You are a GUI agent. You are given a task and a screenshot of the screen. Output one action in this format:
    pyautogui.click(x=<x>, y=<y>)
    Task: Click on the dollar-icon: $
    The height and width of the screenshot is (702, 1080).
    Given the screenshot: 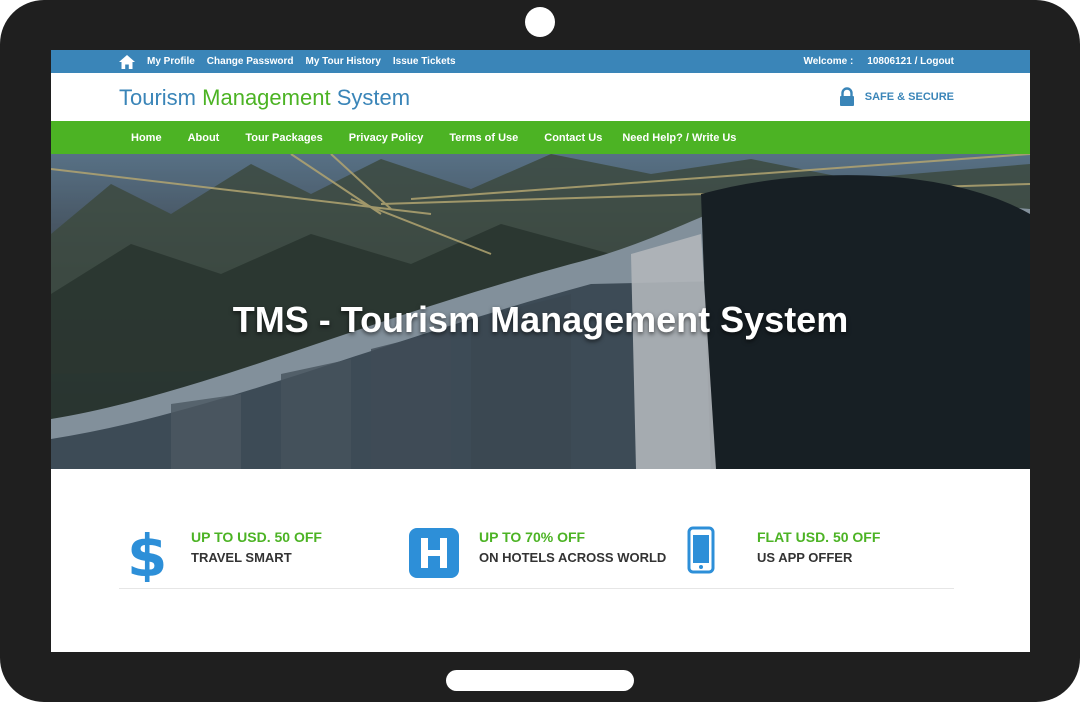 What is the action you would take?
    pyautogui.click(x=147, y=556)
    